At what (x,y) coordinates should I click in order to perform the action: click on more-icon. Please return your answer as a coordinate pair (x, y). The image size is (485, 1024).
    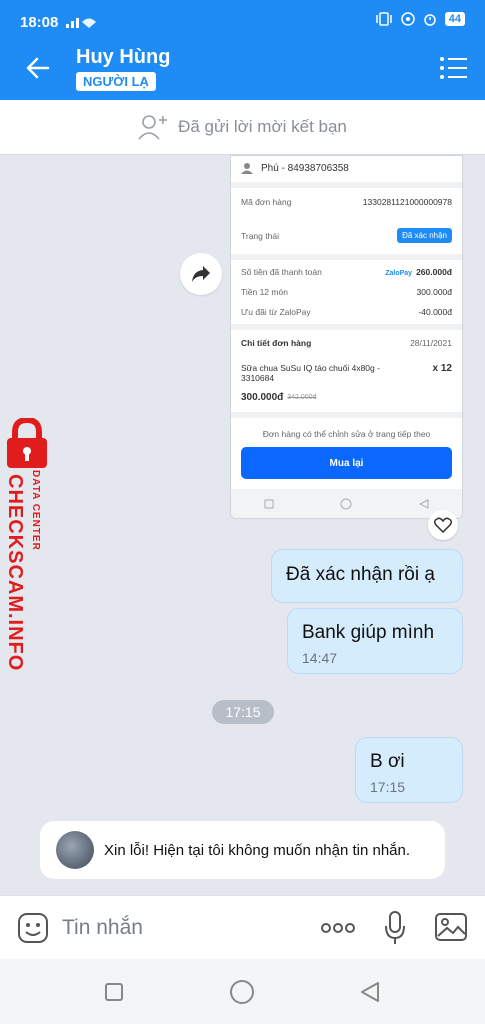
    Looking at the image, I should click on (338, 928).